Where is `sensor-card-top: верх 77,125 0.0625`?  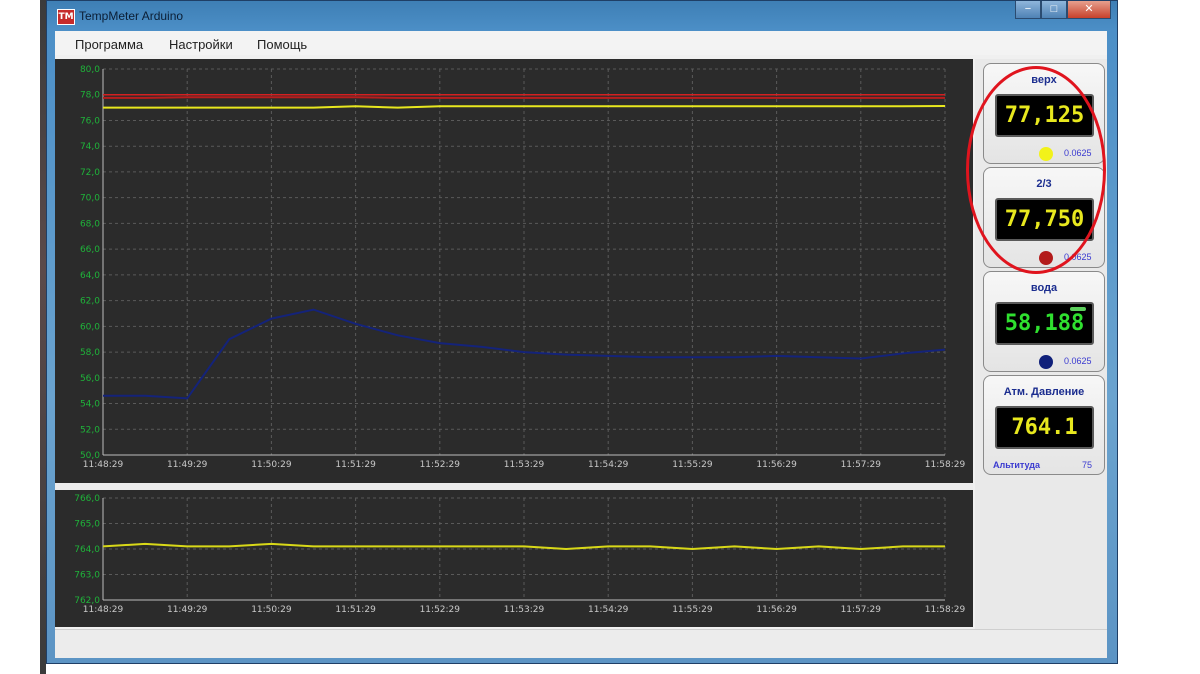
sensor-card-top: верх 77,125 0.0625 is located at coordinates (1044, 113).